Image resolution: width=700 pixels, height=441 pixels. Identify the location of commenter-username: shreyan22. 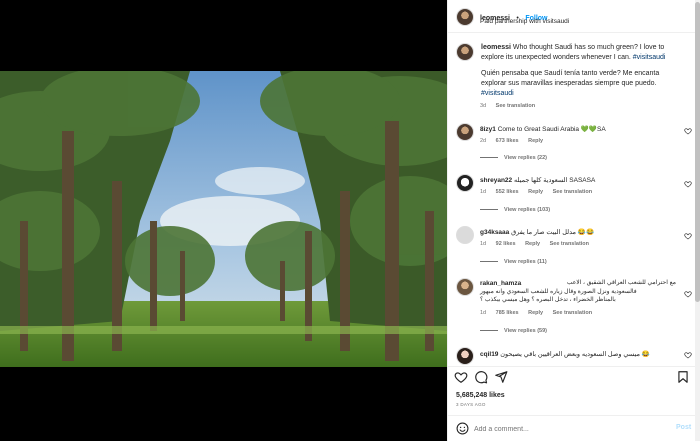
(496, 180).